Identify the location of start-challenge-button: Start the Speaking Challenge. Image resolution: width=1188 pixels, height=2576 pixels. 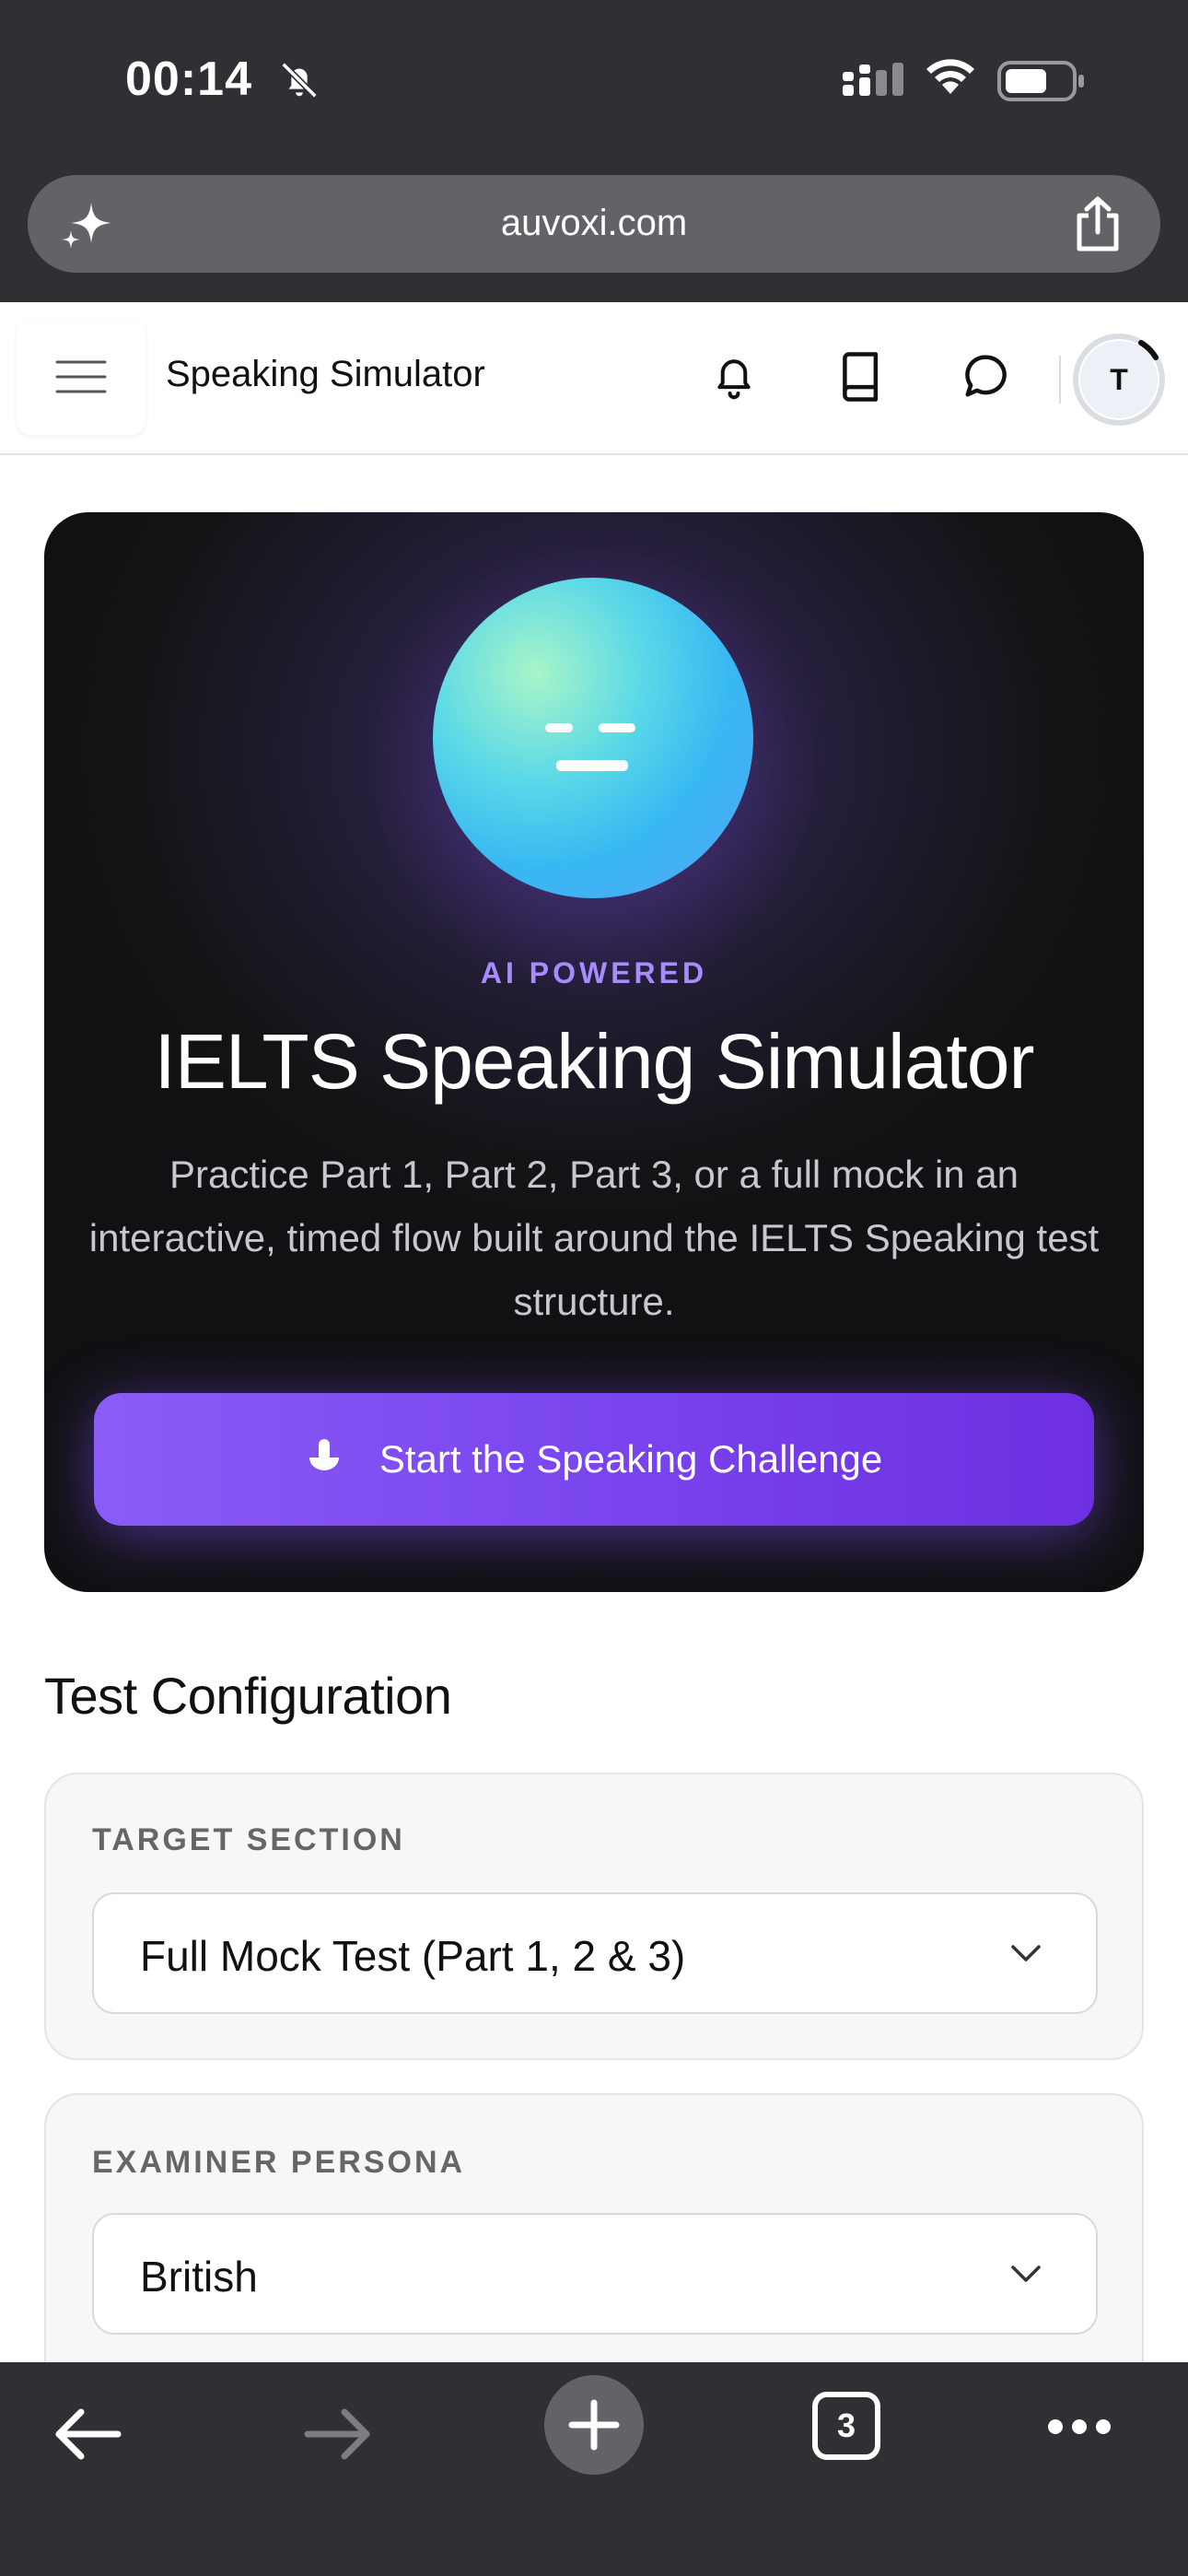
(594, 1459).